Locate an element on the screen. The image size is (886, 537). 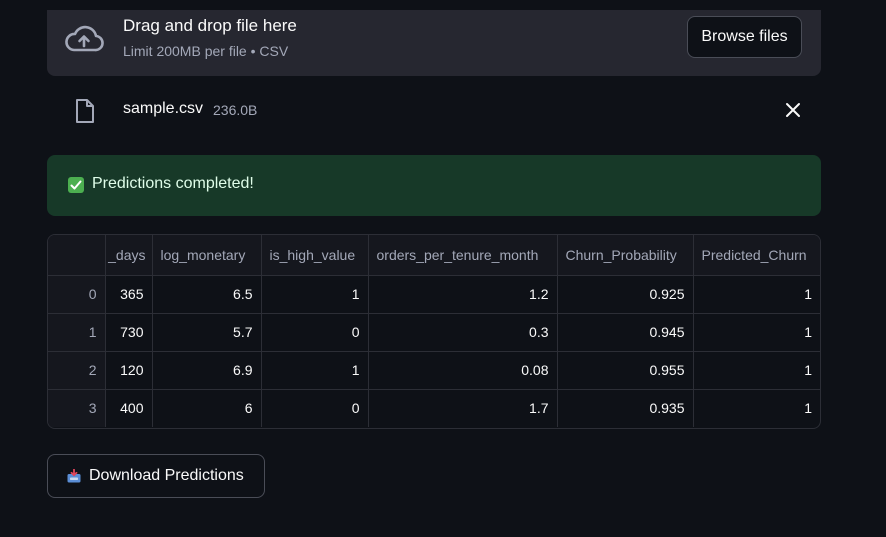
column-header: Churn_Probability is located at coordinates (625, 255).